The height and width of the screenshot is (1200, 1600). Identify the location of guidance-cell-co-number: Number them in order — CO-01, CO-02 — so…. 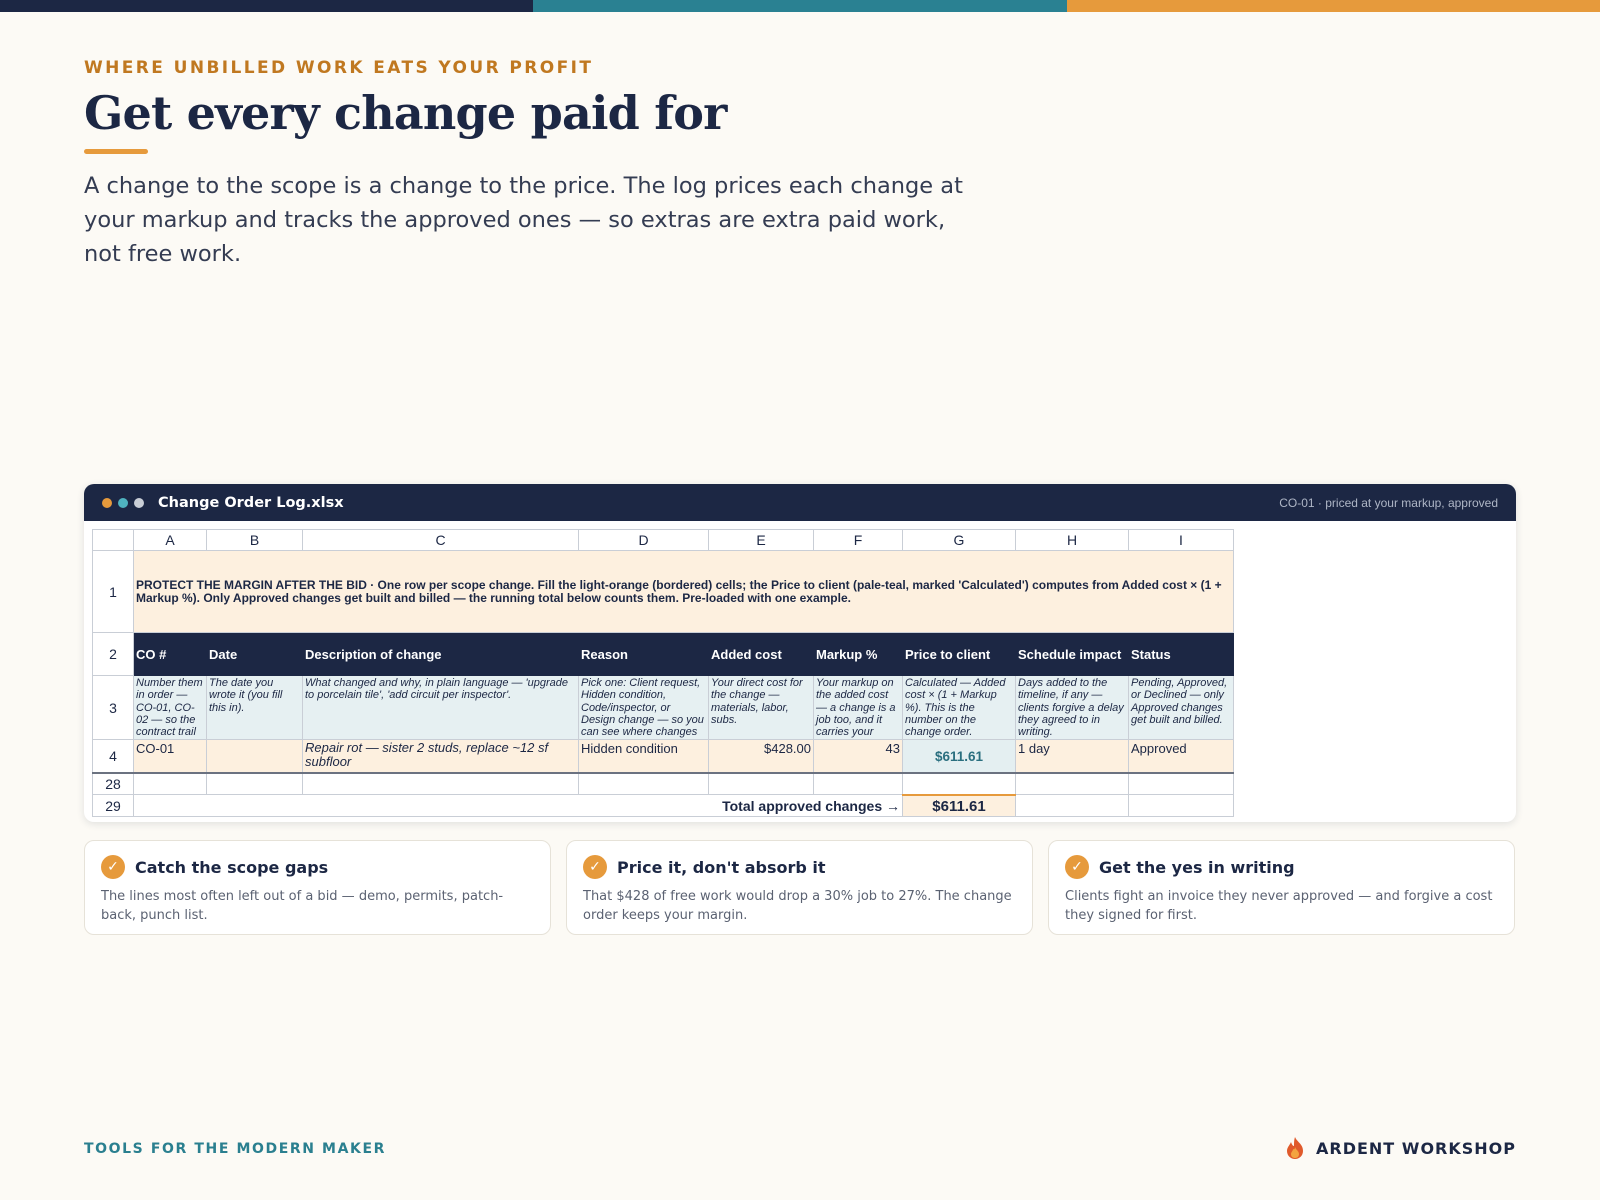
(170, 707).